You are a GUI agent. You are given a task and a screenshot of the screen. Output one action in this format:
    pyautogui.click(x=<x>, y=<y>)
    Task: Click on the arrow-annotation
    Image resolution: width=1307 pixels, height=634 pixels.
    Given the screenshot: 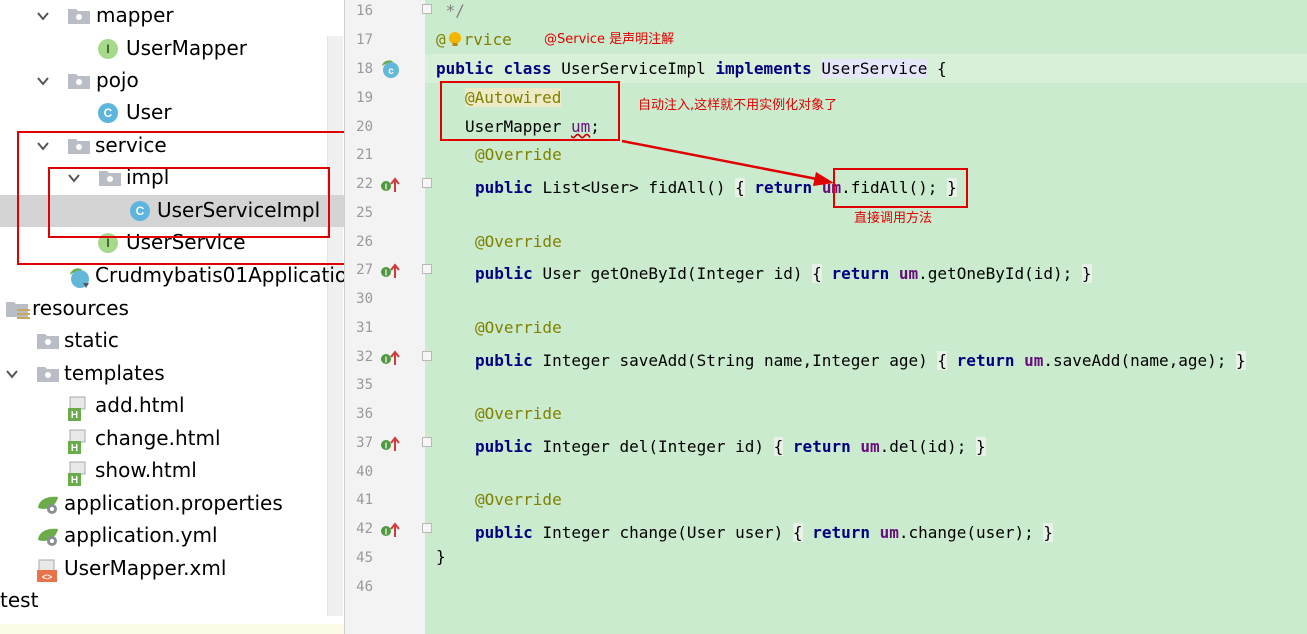 What is the action you would take?
    pyautogui.click(x=727, y=162)
    